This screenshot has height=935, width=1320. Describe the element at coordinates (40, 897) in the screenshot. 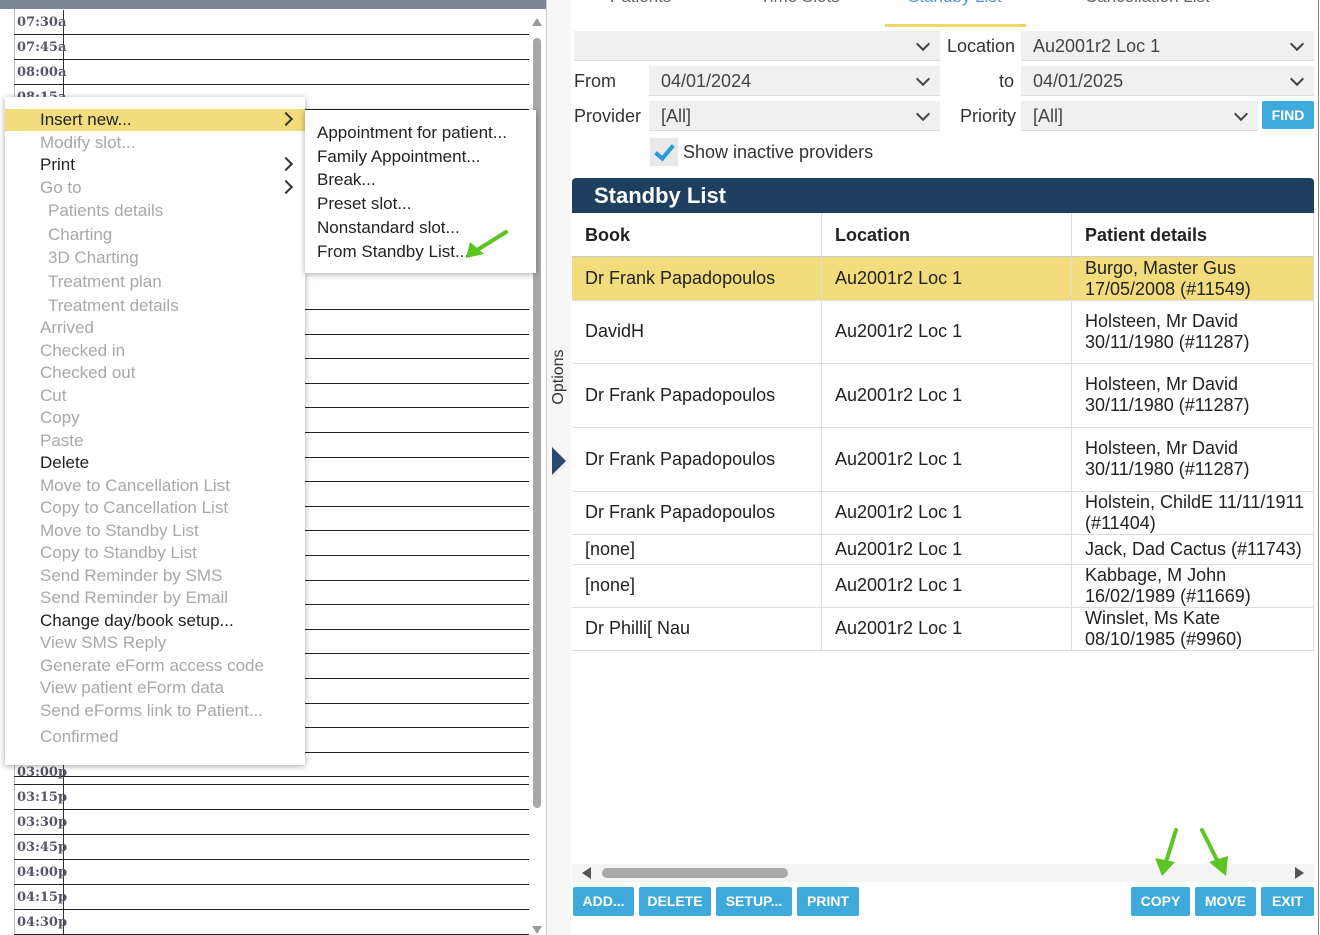

I see `time-label: 04:15p` at that location.